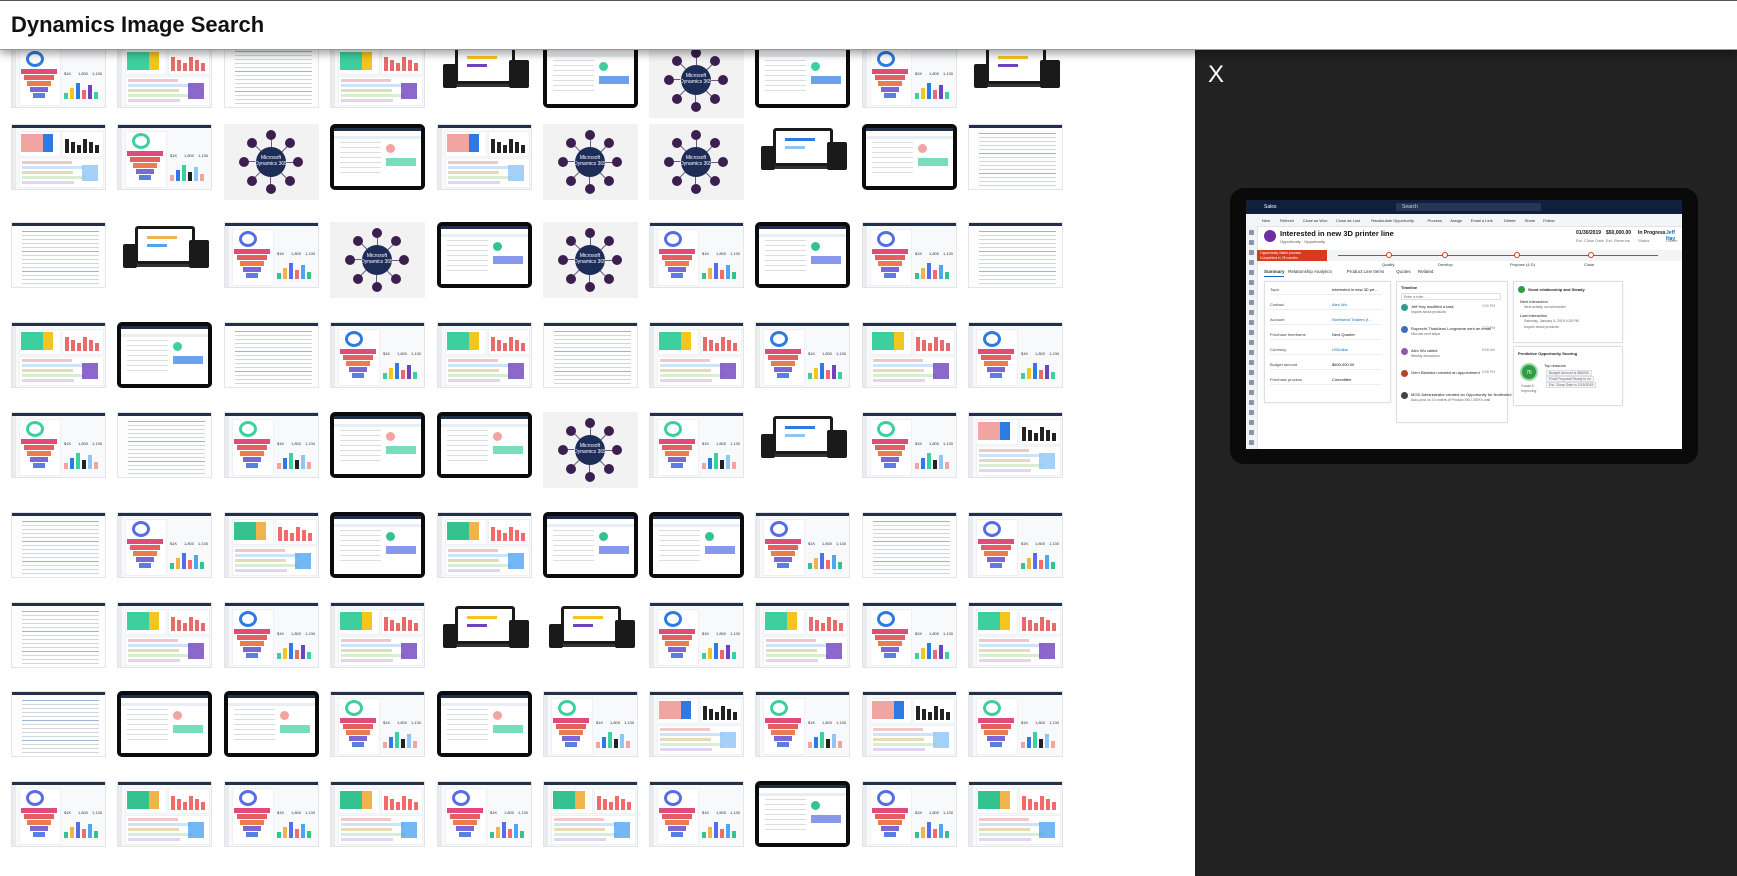  I want to click on field-value: Alex Wu, so click(1339, 304).